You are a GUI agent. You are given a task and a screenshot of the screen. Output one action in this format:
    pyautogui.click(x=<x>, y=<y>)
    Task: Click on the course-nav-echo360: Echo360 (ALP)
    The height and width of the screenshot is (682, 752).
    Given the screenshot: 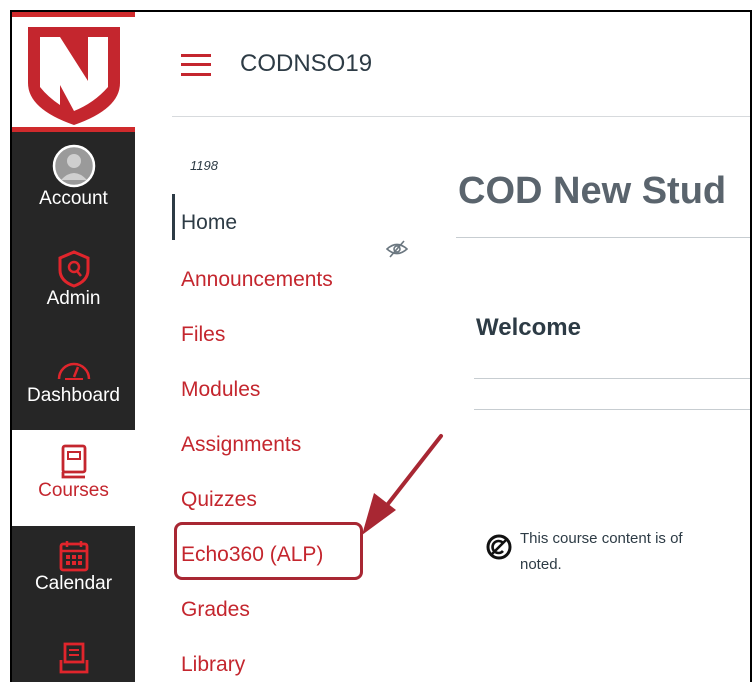 What is the action you would take?
    pyautogui.click(x=252, y=555)
    